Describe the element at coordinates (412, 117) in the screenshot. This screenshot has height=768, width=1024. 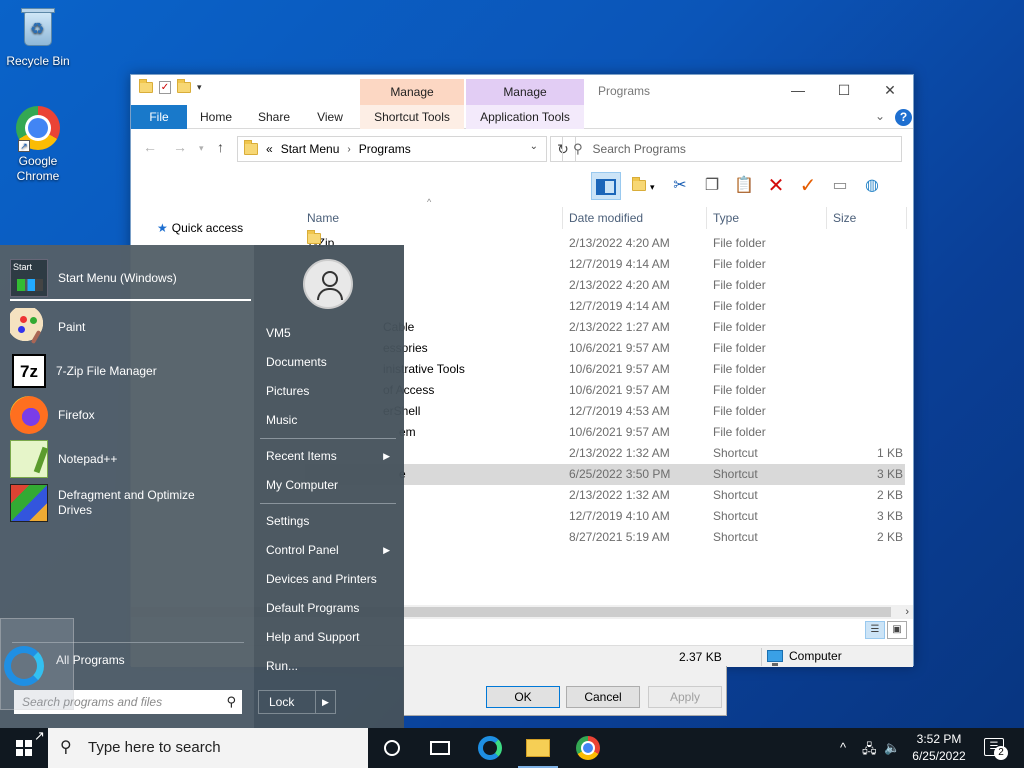
I see `tab-shortcut-tools: Shortcut Tools` at that location.